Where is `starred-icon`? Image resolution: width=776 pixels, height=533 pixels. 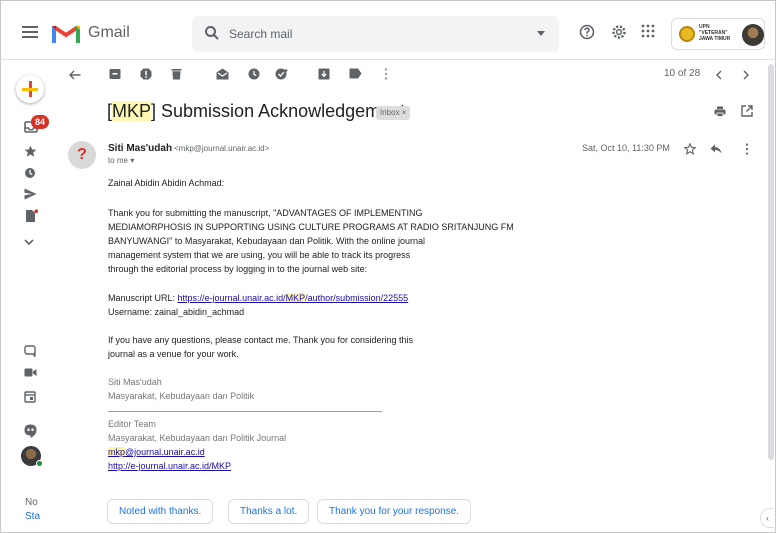 starred-icon is located at coordinates (30, 151).